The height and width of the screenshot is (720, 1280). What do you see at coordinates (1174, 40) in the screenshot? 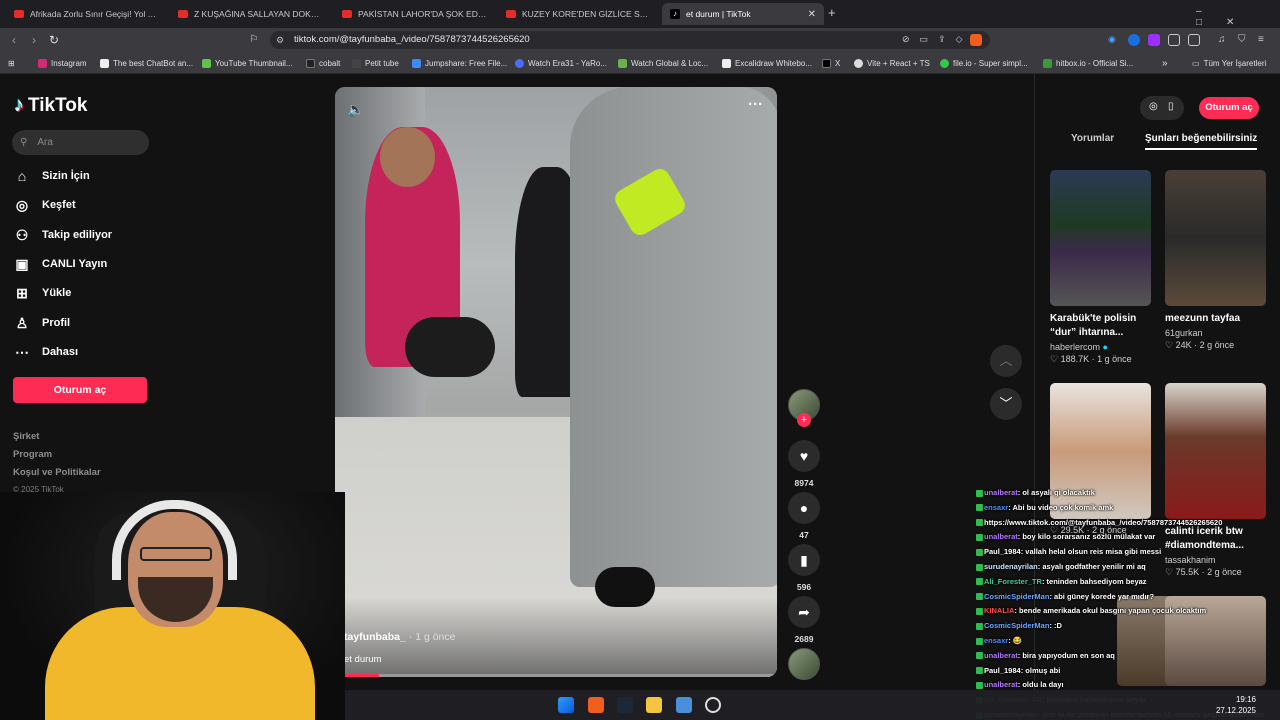
I see `extensions-puzzle-icon` at bounding box center [1174, 40].